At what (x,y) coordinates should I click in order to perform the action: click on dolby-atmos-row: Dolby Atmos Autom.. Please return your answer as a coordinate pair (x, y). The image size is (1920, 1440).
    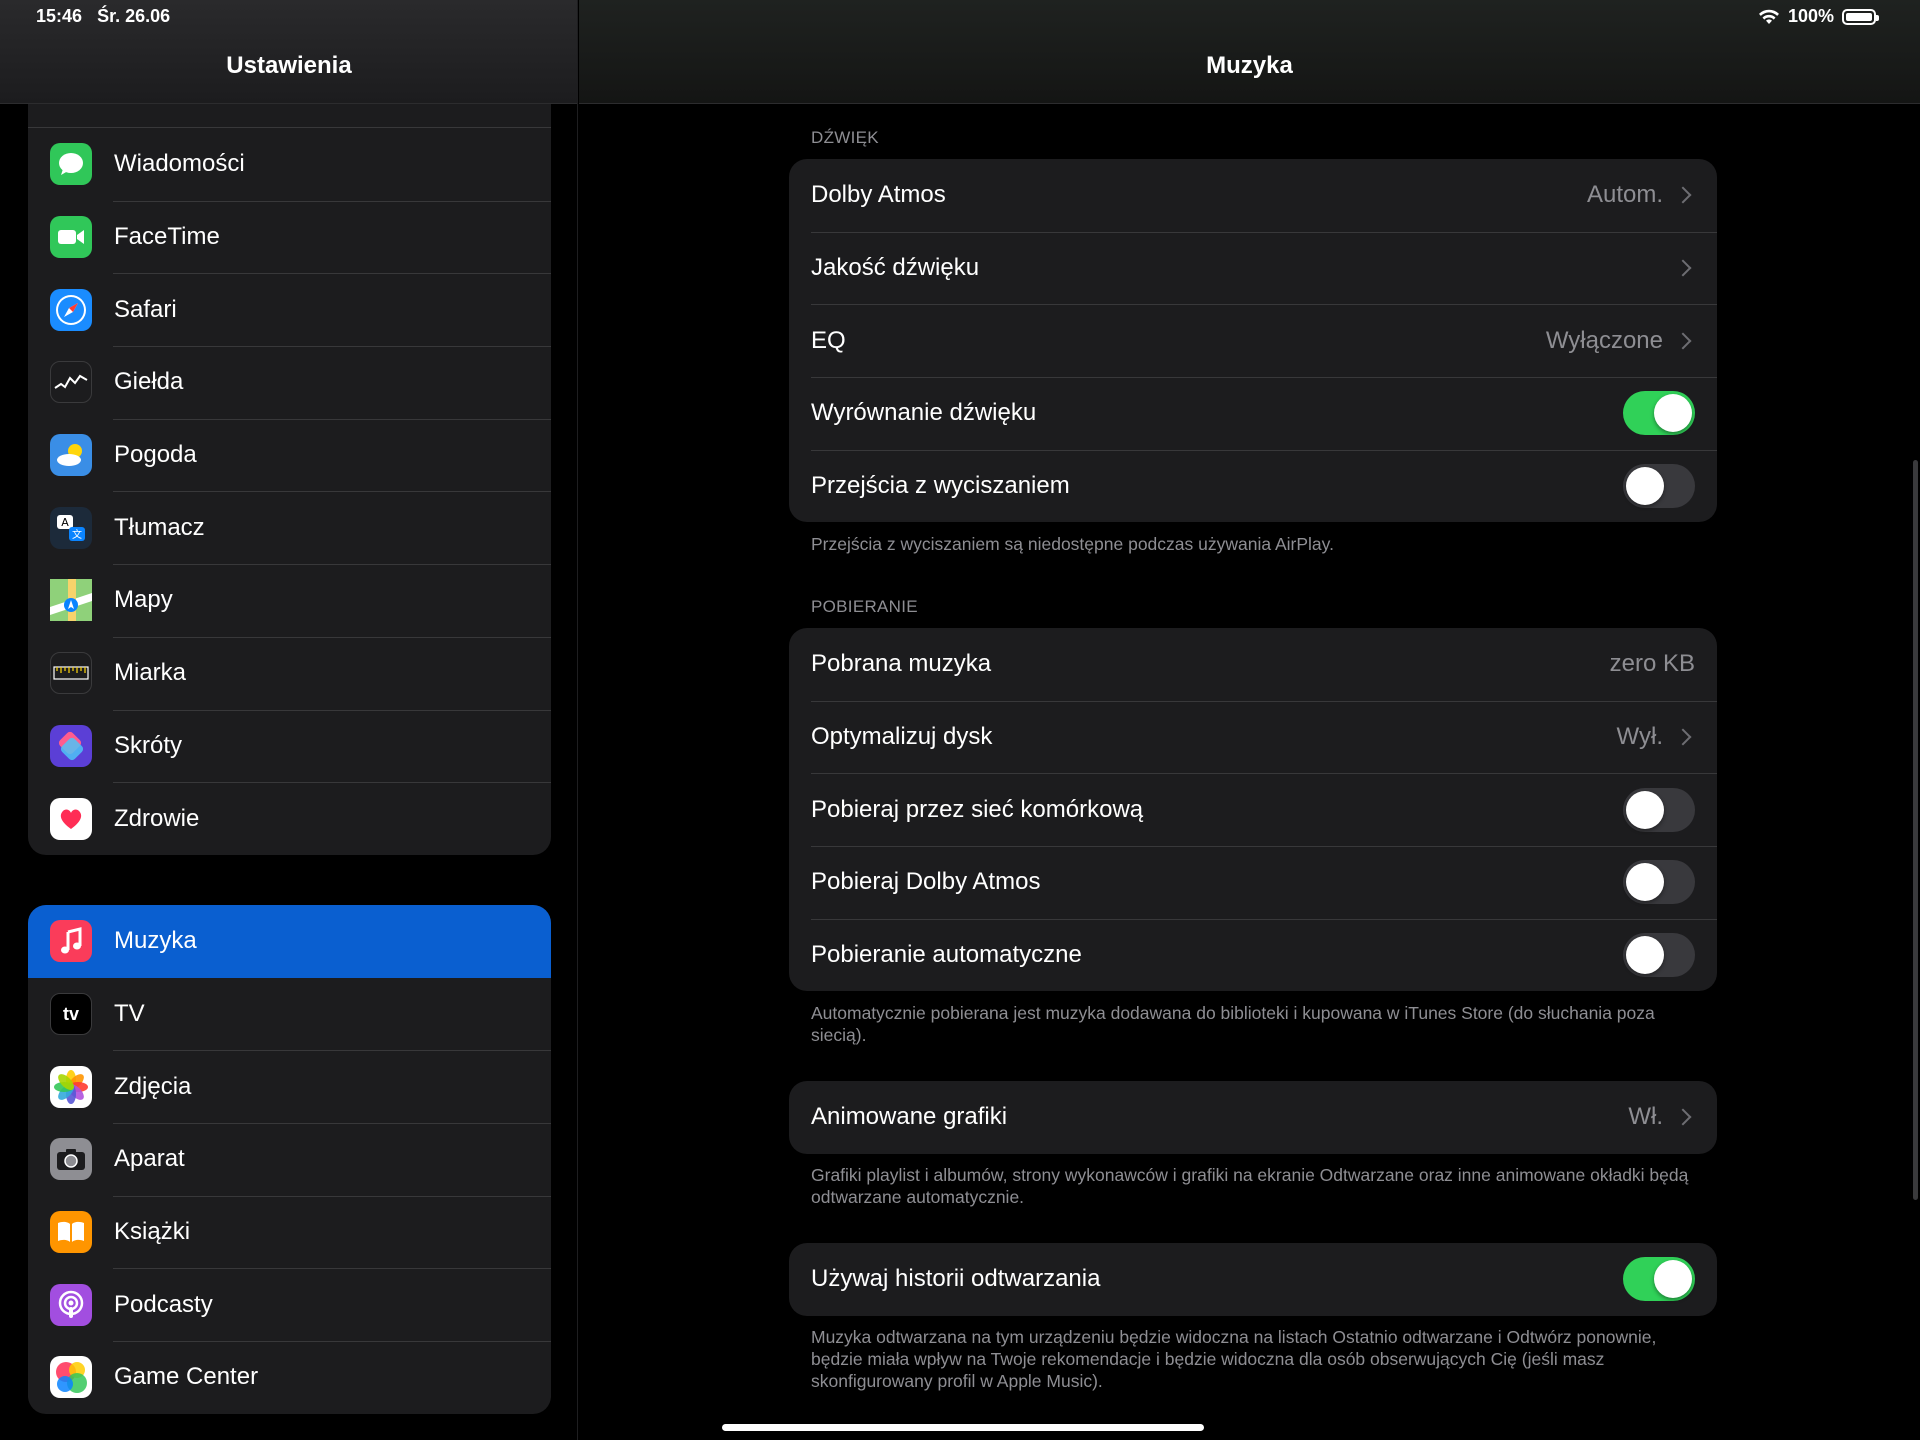
    Looking at the image, I should click on (1253, 195).